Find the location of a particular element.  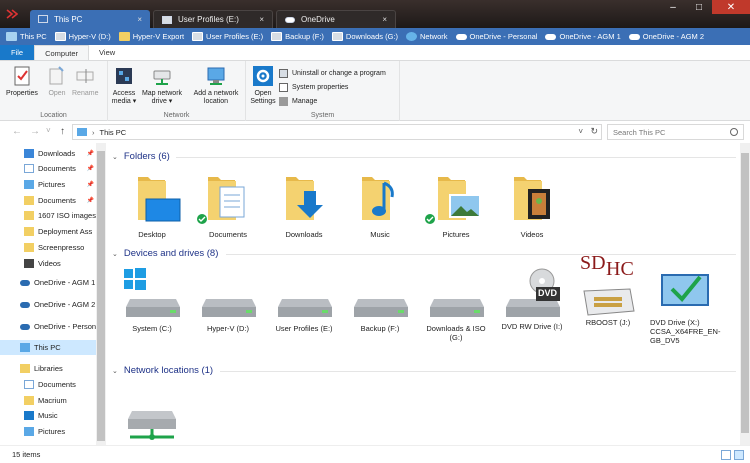

qat-item-backup: Backup (F:) is located at coordinates (297, 36).